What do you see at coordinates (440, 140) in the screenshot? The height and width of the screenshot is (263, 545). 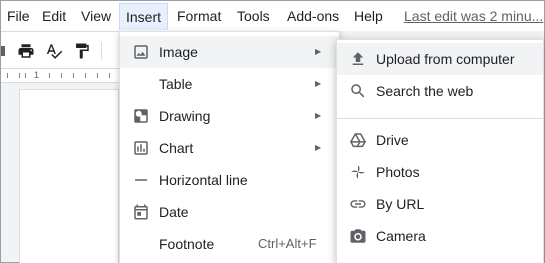 I see `submenu-item-drive: Drive` at bounding box center [440, 140].